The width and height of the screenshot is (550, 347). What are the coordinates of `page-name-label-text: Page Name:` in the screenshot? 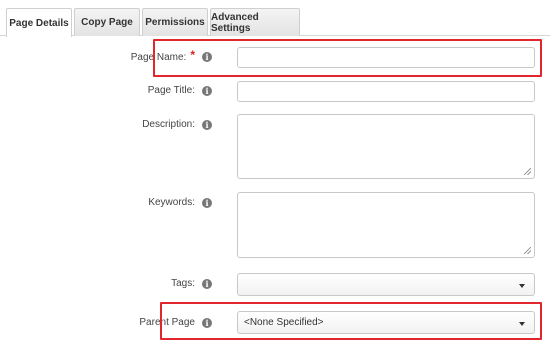 It's located at (158, 57).